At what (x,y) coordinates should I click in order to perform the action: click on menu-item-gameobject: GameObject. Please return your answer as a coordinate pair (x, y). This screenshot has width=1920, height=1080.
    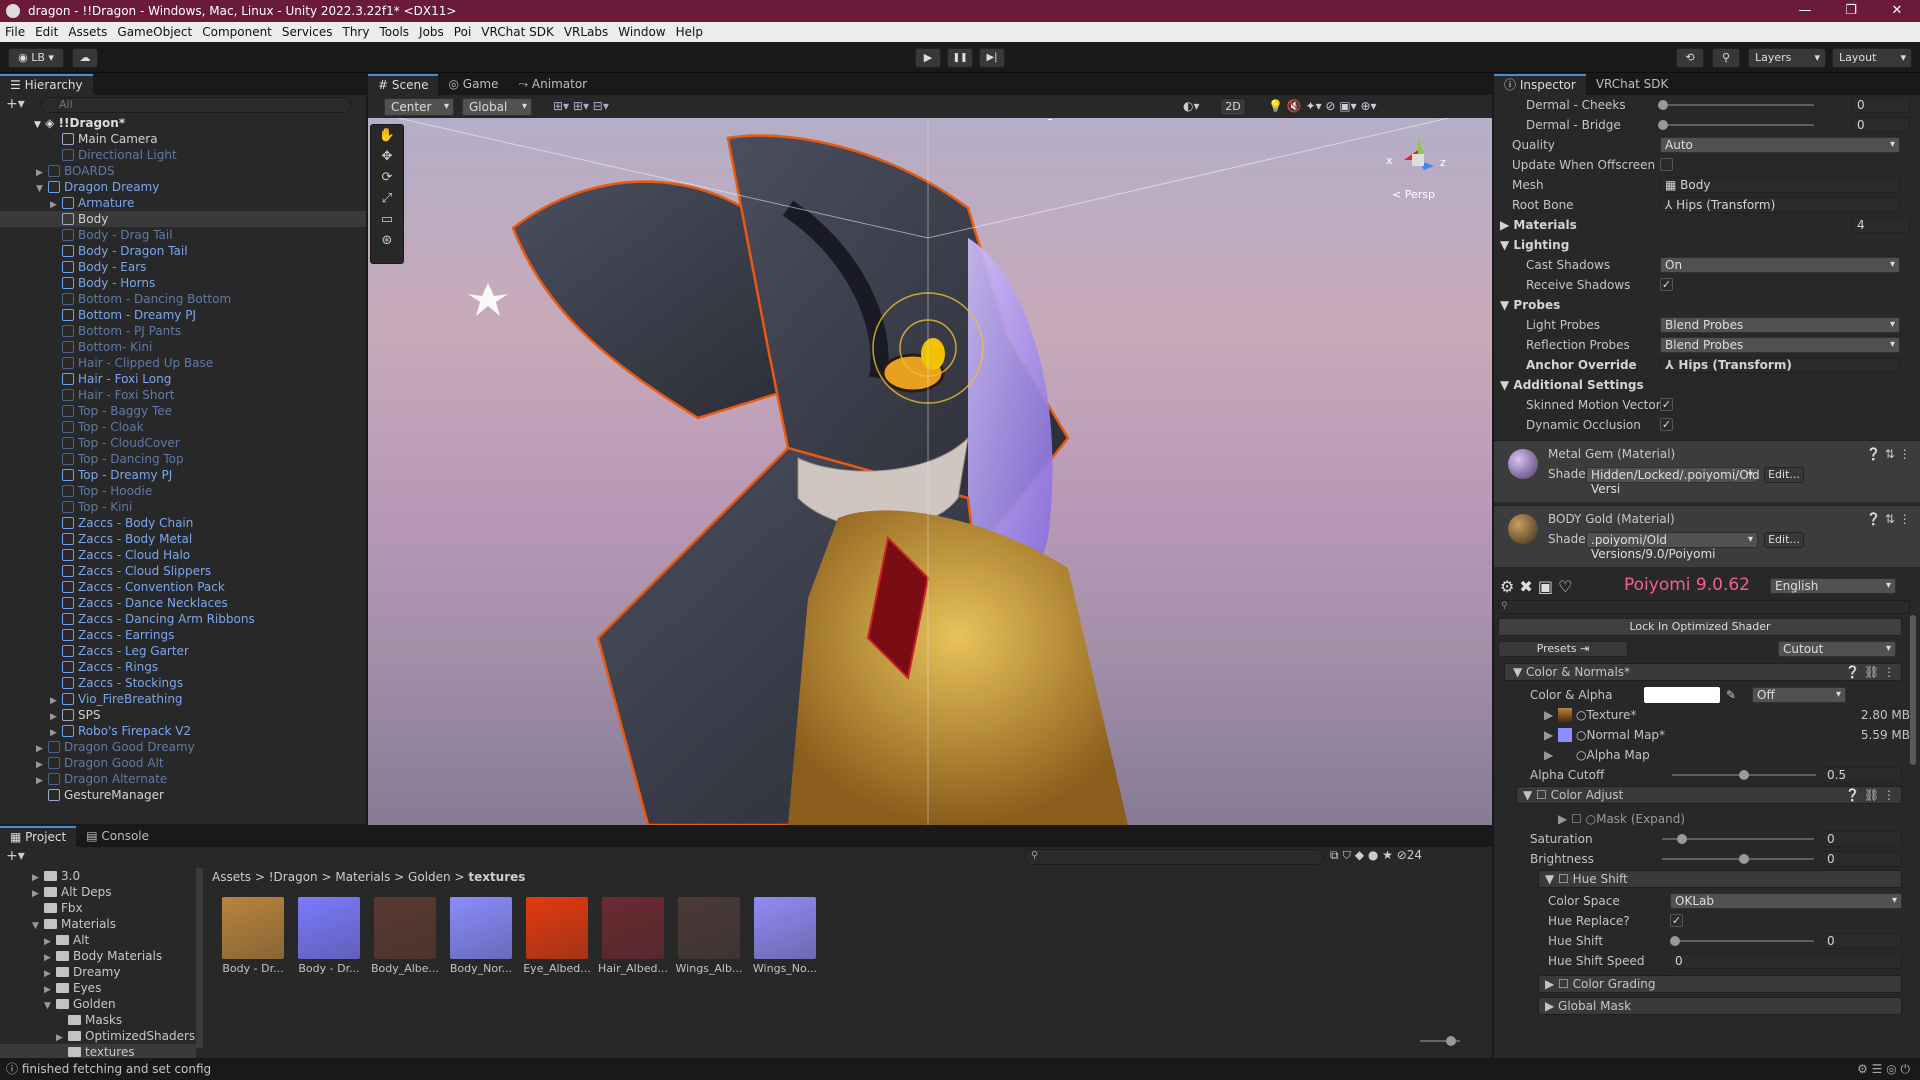
    Looking at the image, I should click on (154, 32).